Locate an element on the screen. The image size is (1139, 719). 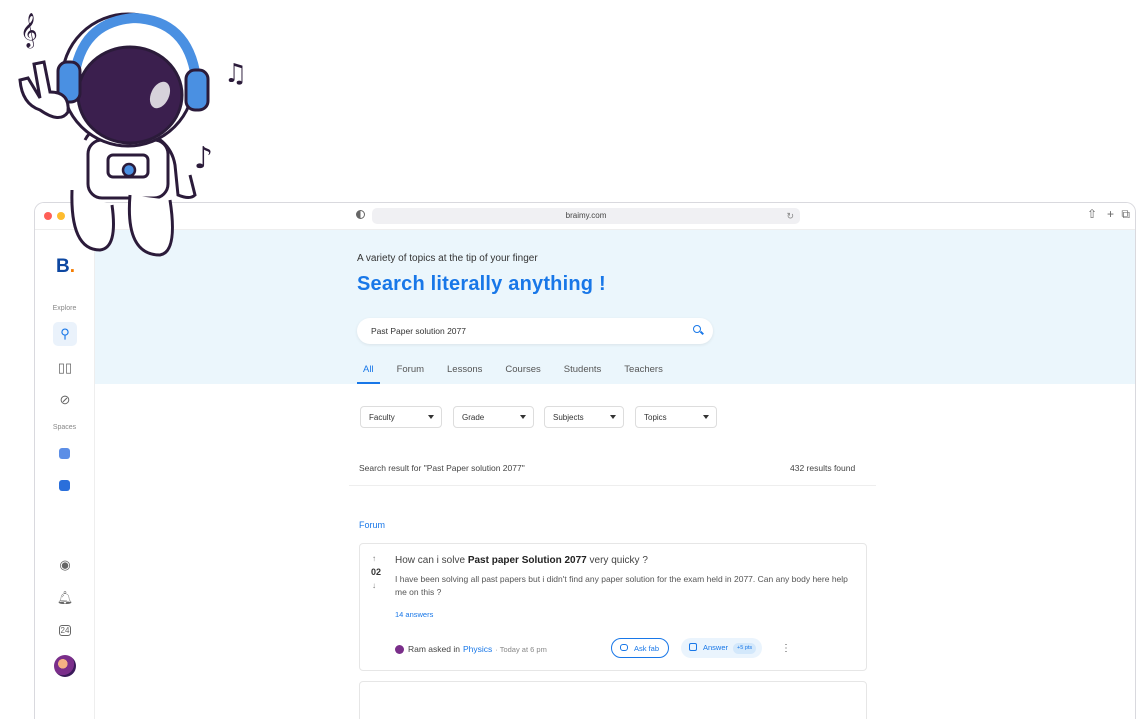
topics-filter: Topics is located at coordinates (676, 417).